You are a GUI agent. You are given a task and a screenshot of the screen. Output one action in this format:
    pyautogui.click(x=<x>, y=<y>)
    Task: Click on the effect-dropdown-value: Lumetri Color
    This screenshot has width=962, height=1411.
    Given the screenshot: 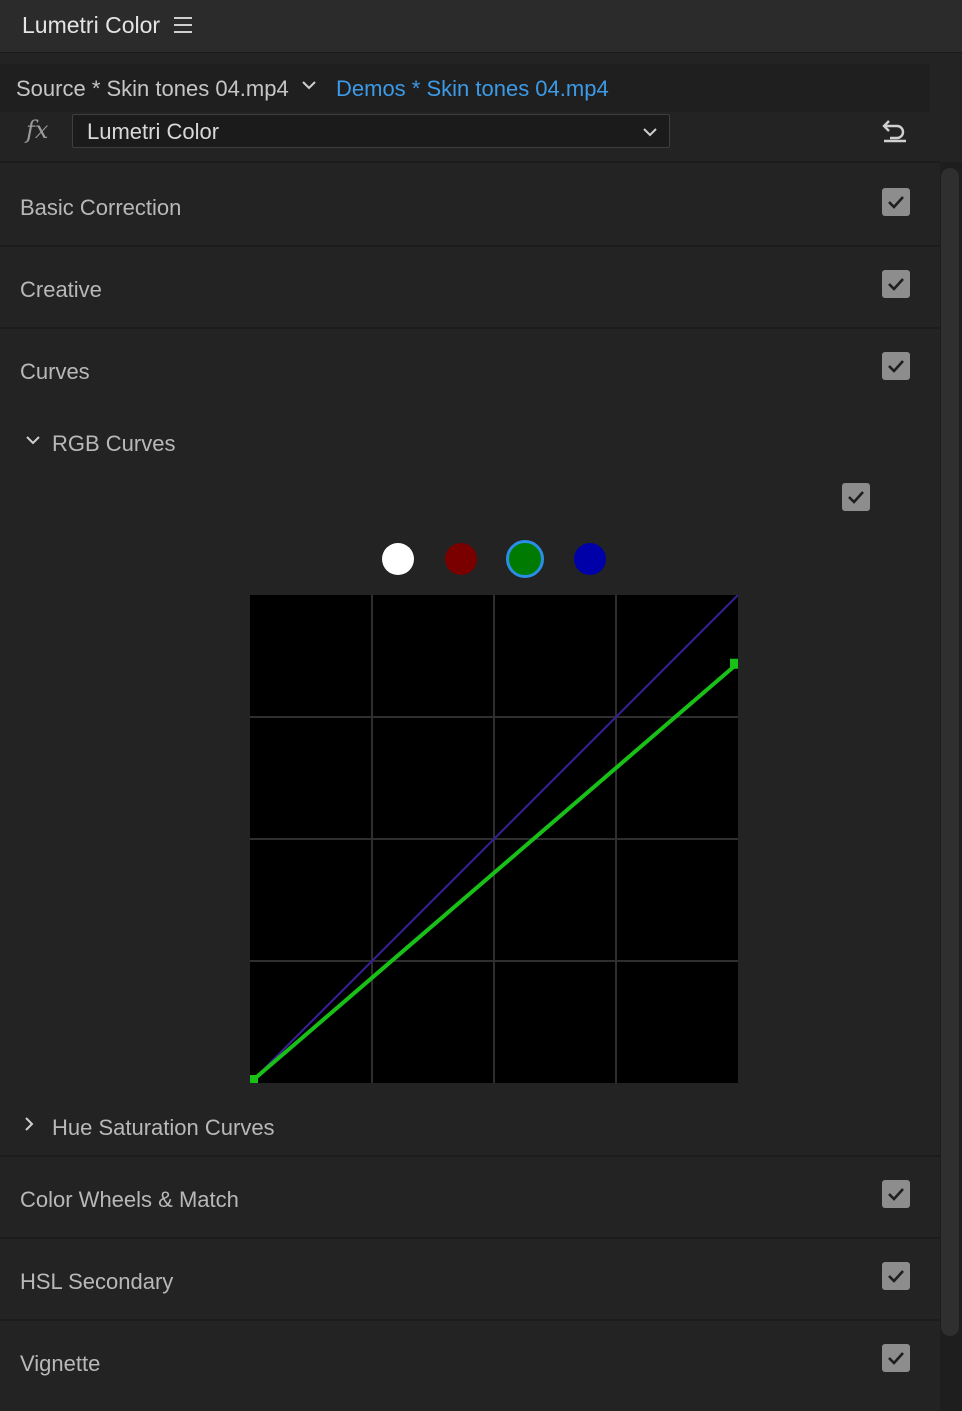 What is the action you would take?
    pyautogui.click(x=153, y=131)
    